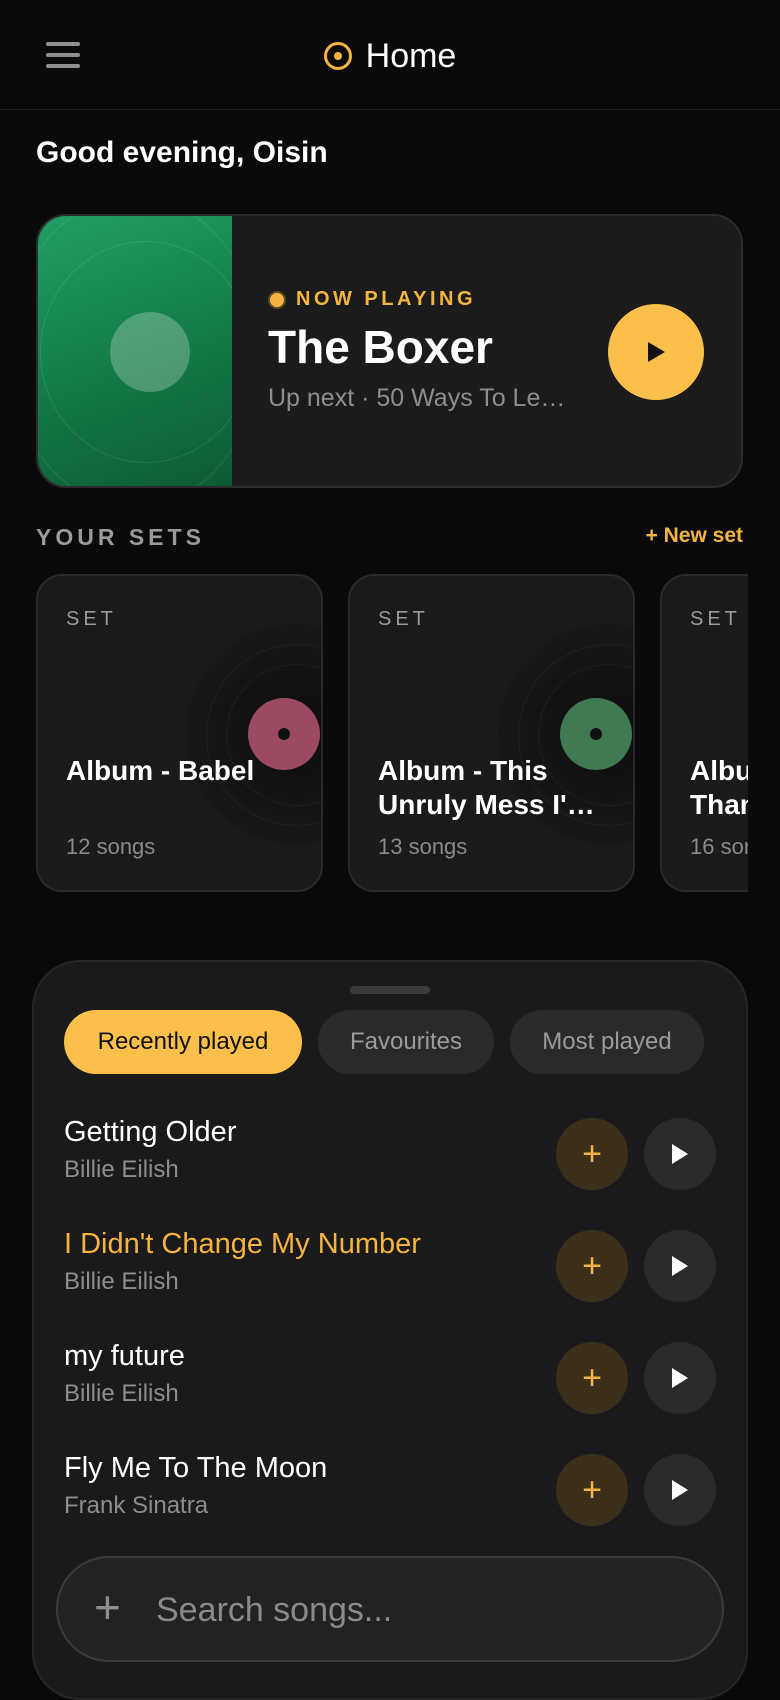 This screenshot has height=1700, width=780. I want to click on song-artist: Frank Sinatra, so click(136, 1505).